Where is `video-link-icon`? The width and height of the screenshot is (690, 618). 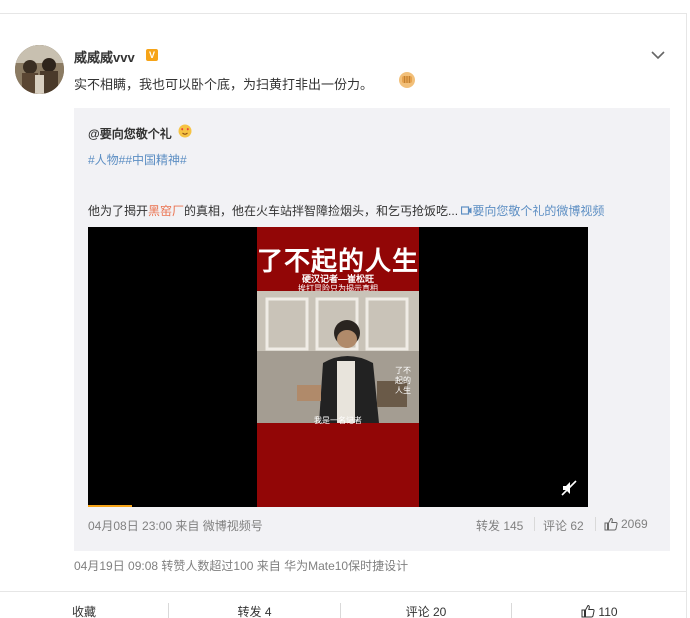 video-link-icon is located at coordinates (466, 210).